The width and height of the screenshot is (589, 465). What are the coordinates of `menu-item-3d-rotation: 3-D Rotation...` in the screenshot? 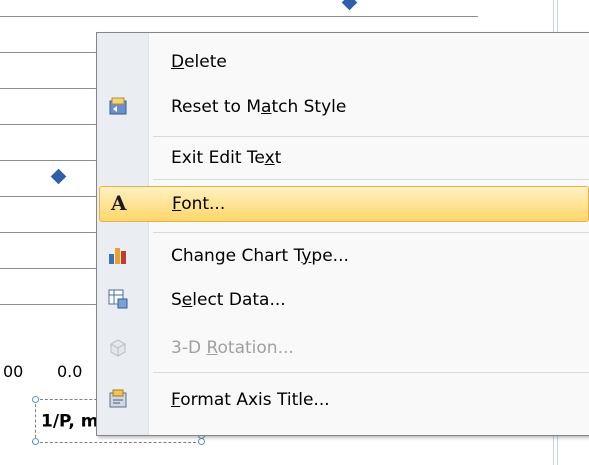 It's located at (344, 349).